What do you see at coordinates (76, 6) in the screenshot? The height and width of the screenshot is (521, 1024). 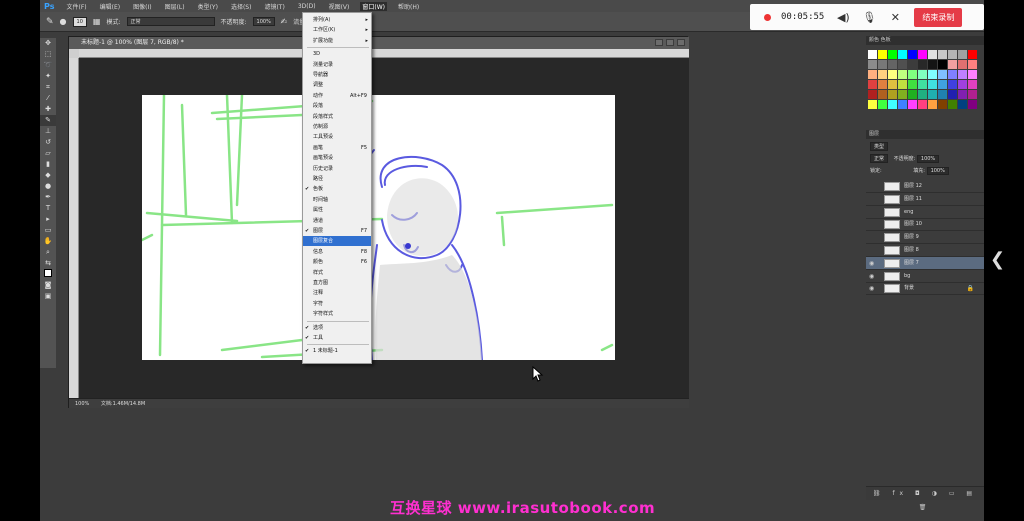 I see `menu-file: 文件(F)` at bounding box center [76, 6].